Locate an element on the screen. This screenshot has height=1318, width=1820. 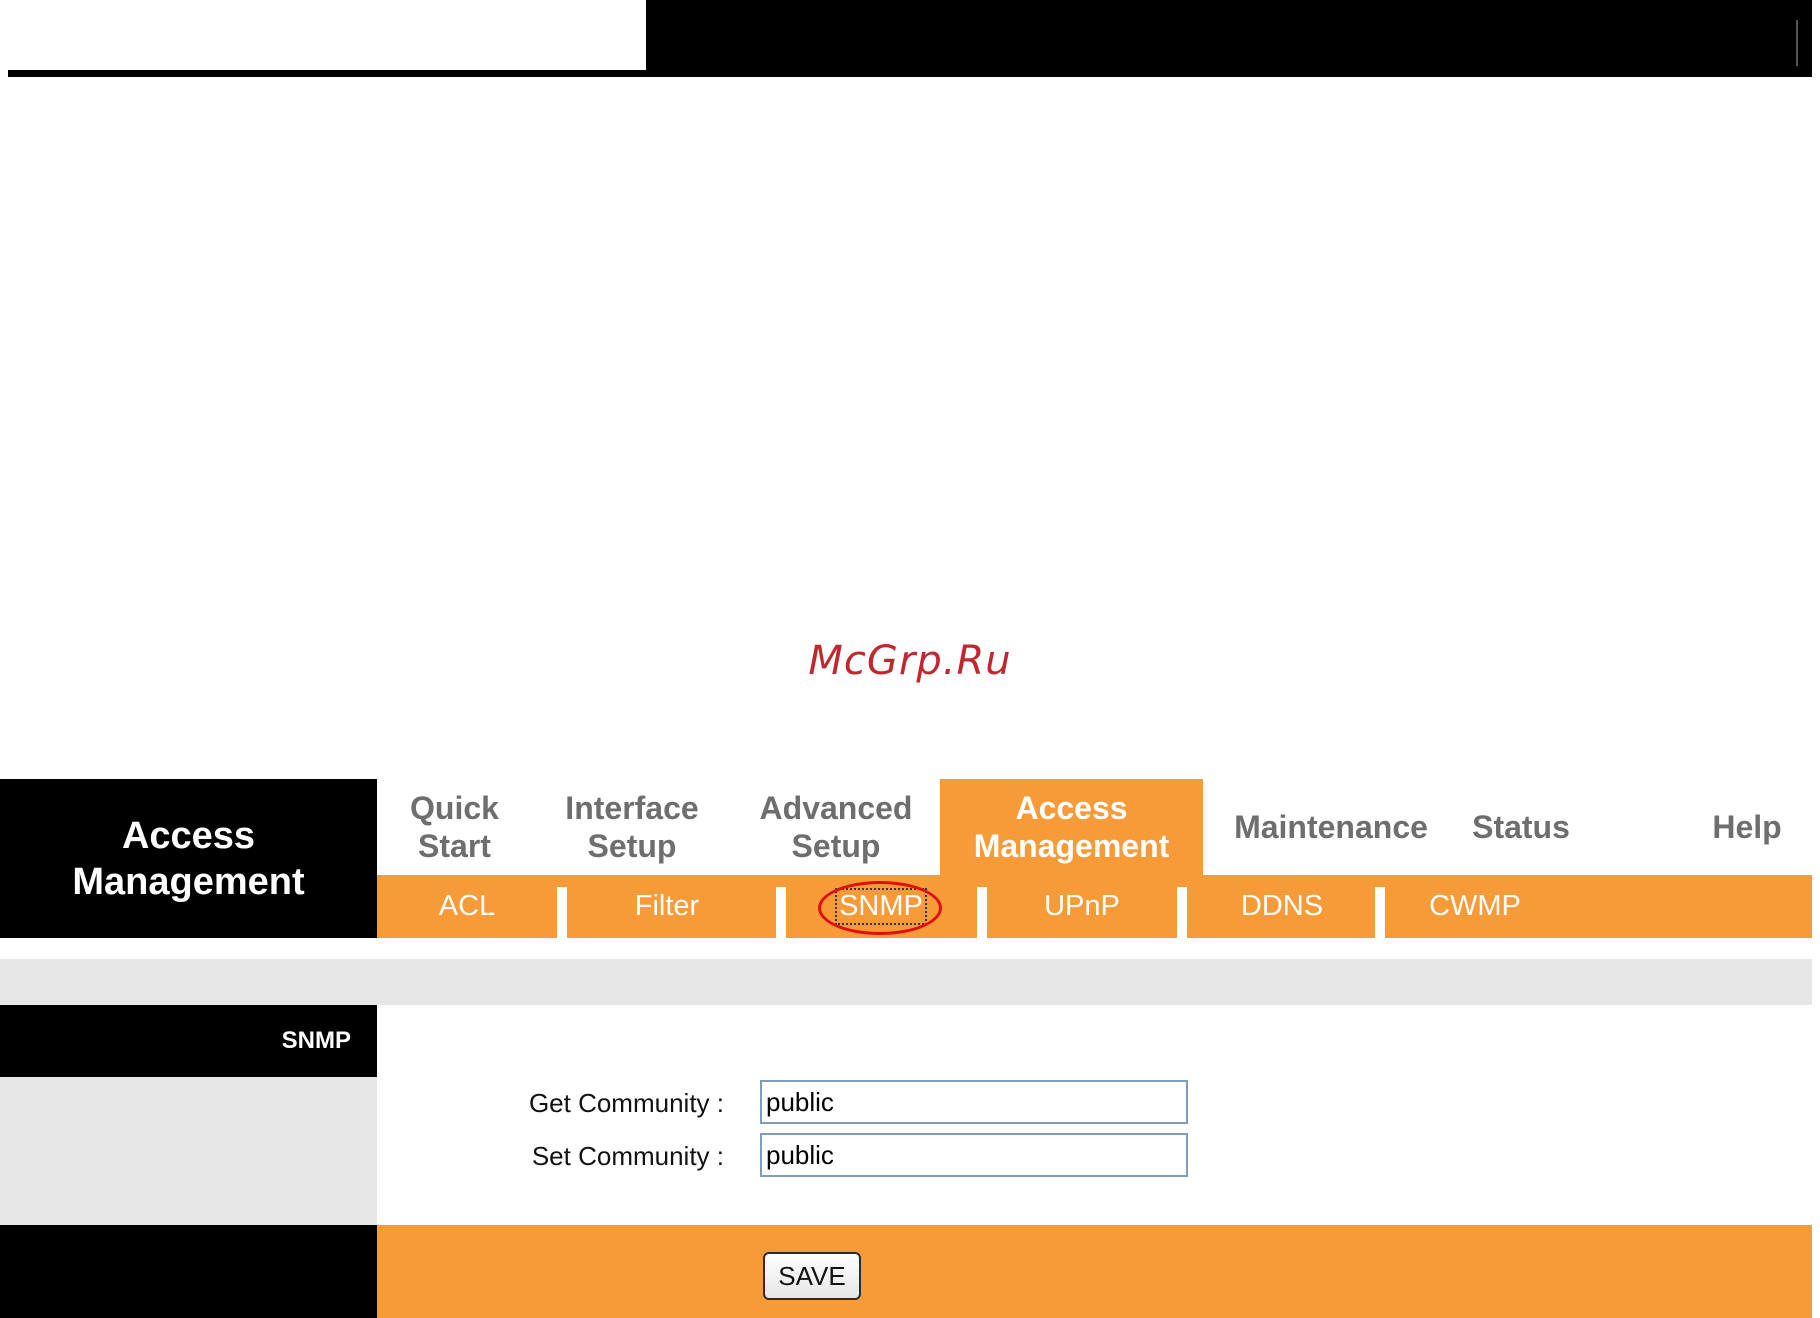
brand-block: Access Management is located at coordinates (188, 858).